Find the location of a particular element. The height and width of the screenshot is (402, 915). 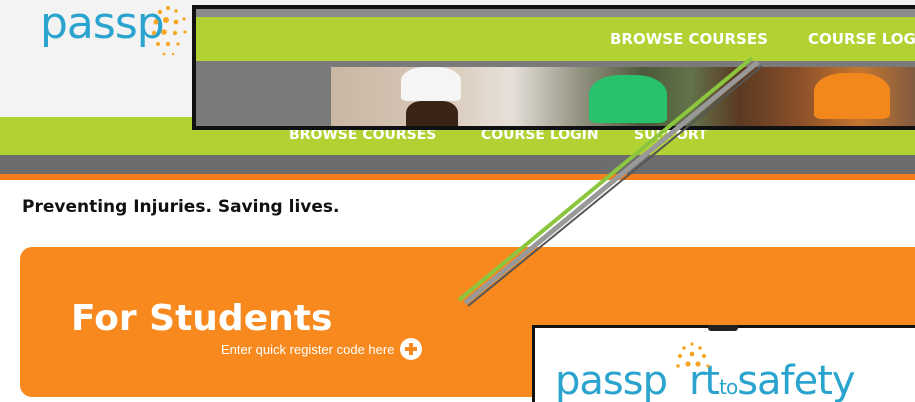

gray-band is located at coordinates (457, 164).